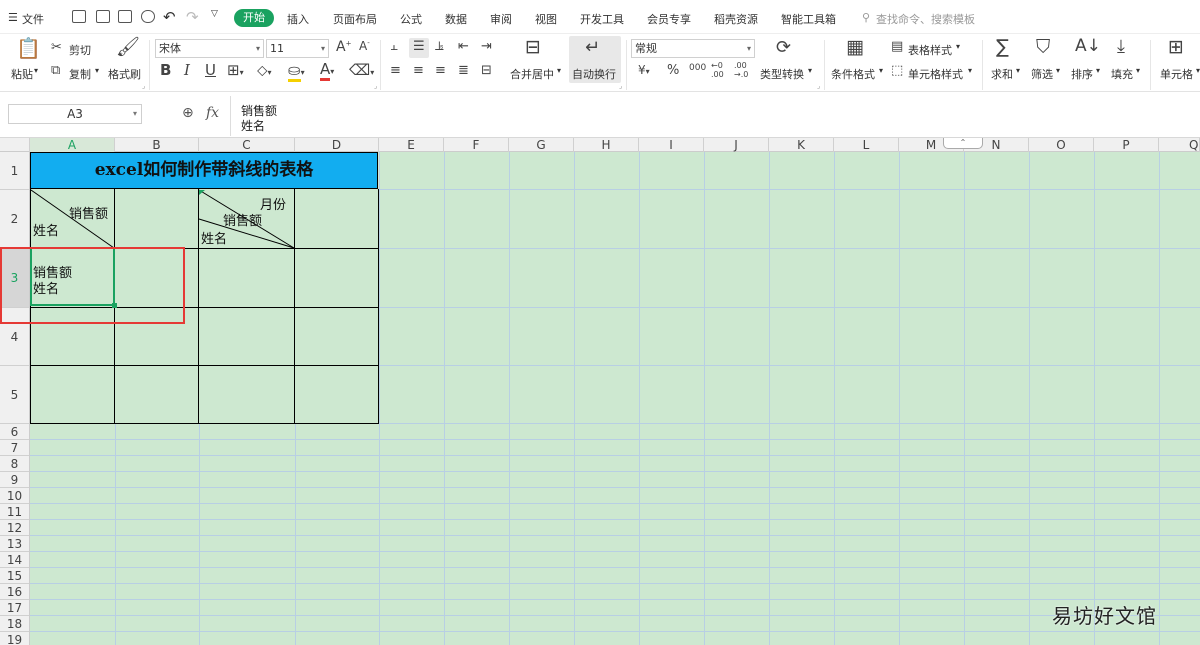  What do you see at coordinates (532, 74) in the screenshot?
I see `merge-center-button: 合并居中` at bounding box center [532, 74].